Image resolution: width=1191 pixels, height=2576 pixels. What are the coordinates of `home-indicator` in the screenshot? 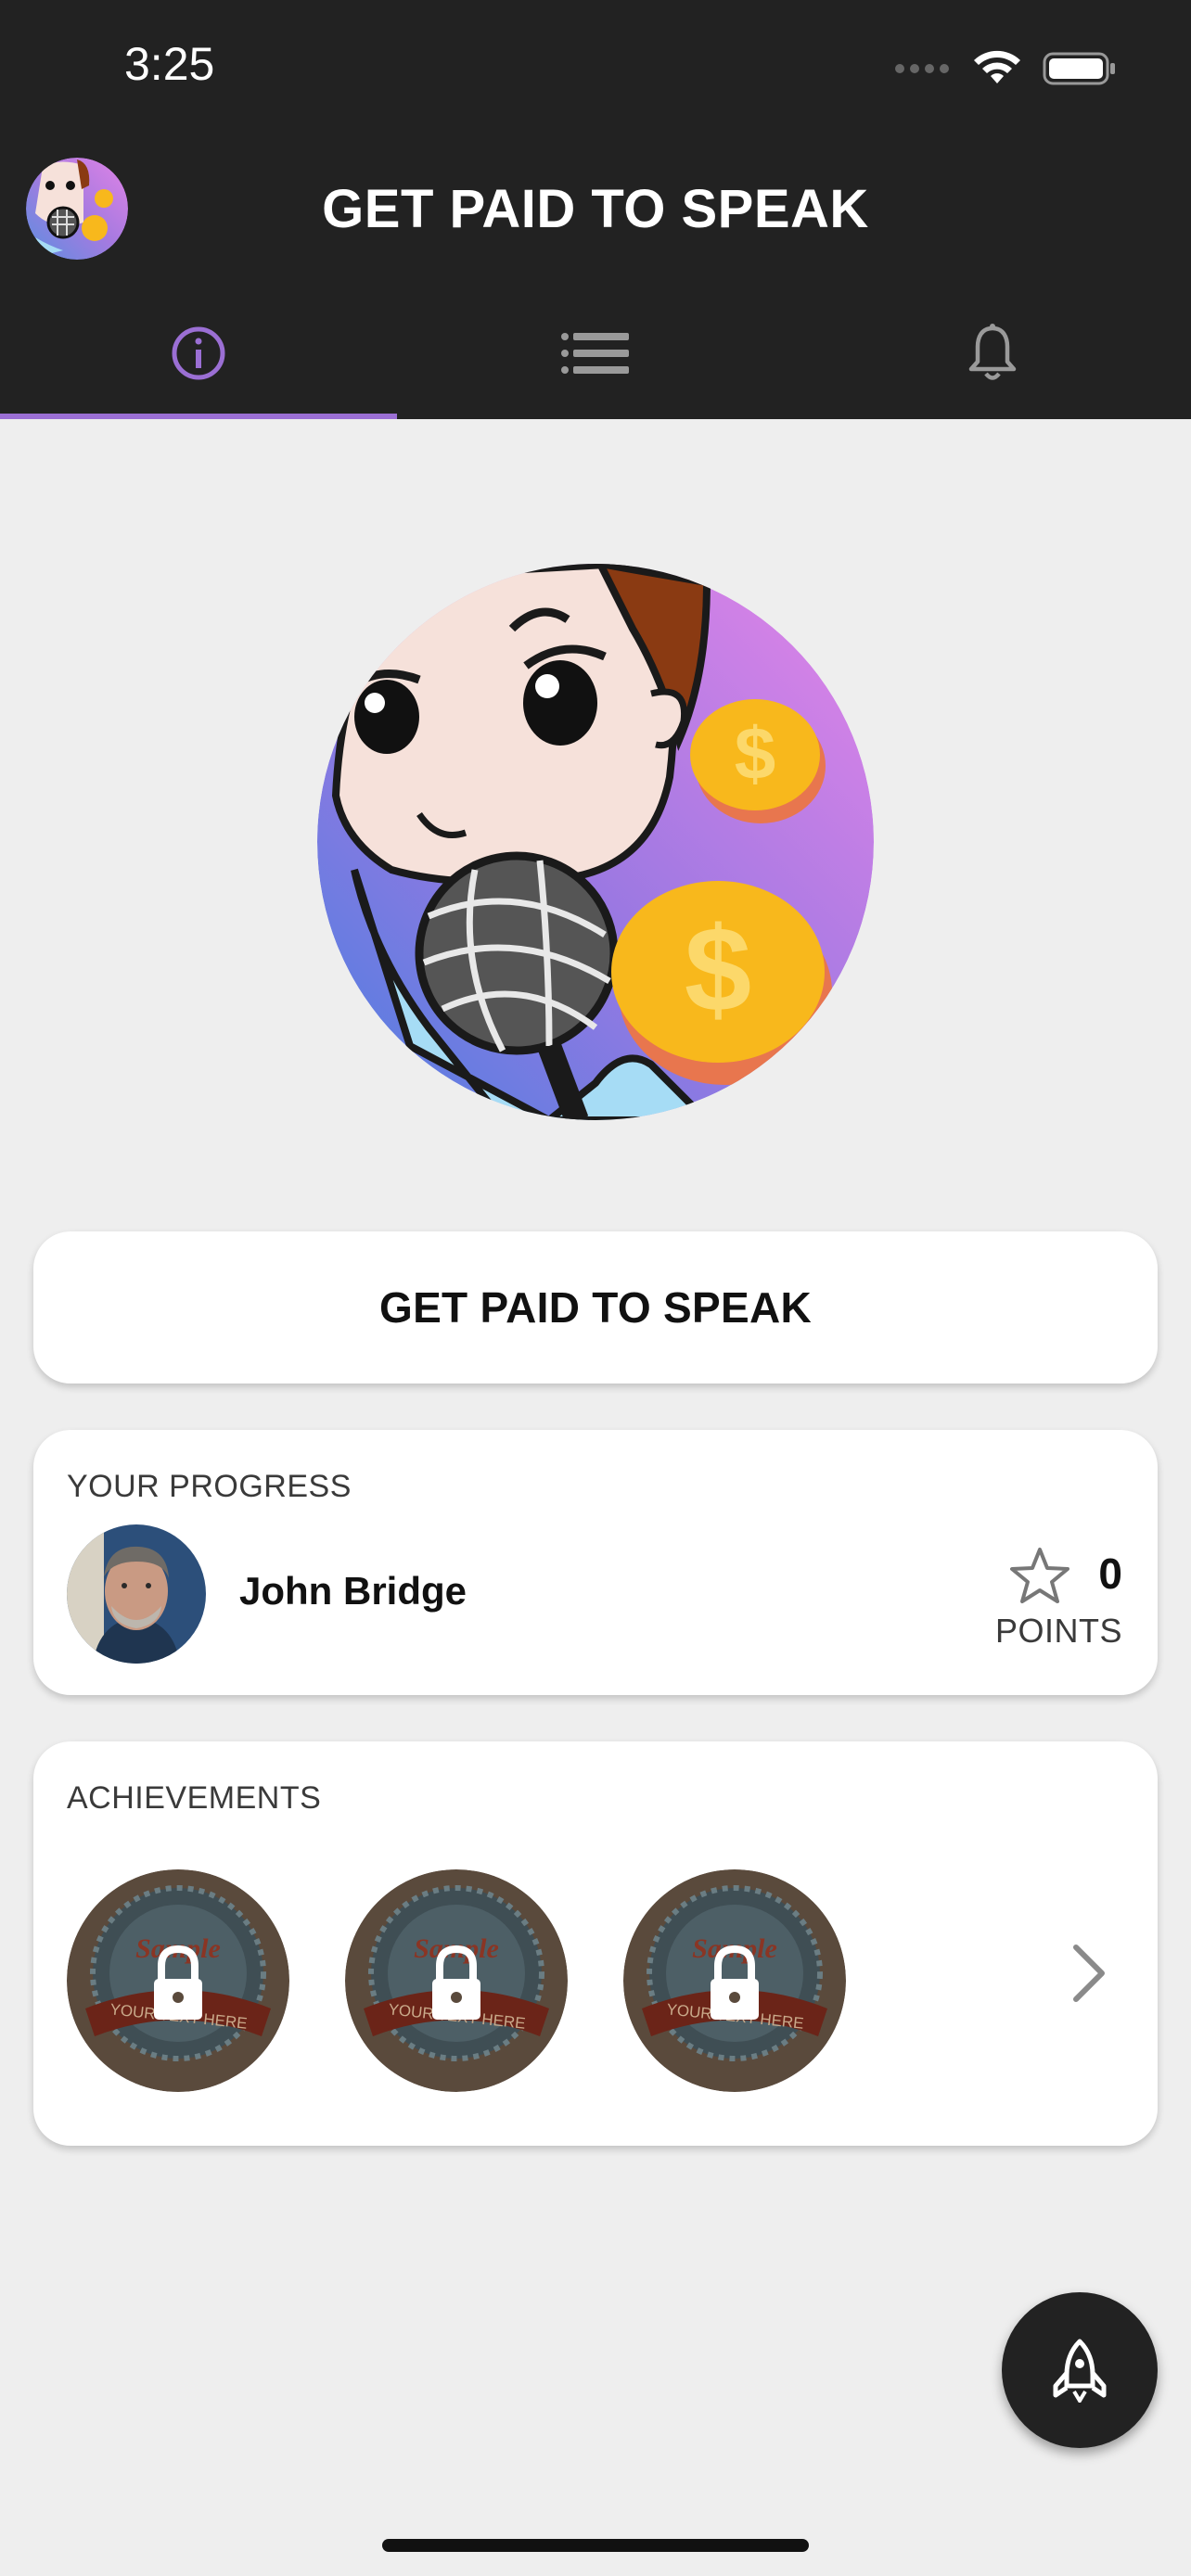 It's located at (595, 2545).